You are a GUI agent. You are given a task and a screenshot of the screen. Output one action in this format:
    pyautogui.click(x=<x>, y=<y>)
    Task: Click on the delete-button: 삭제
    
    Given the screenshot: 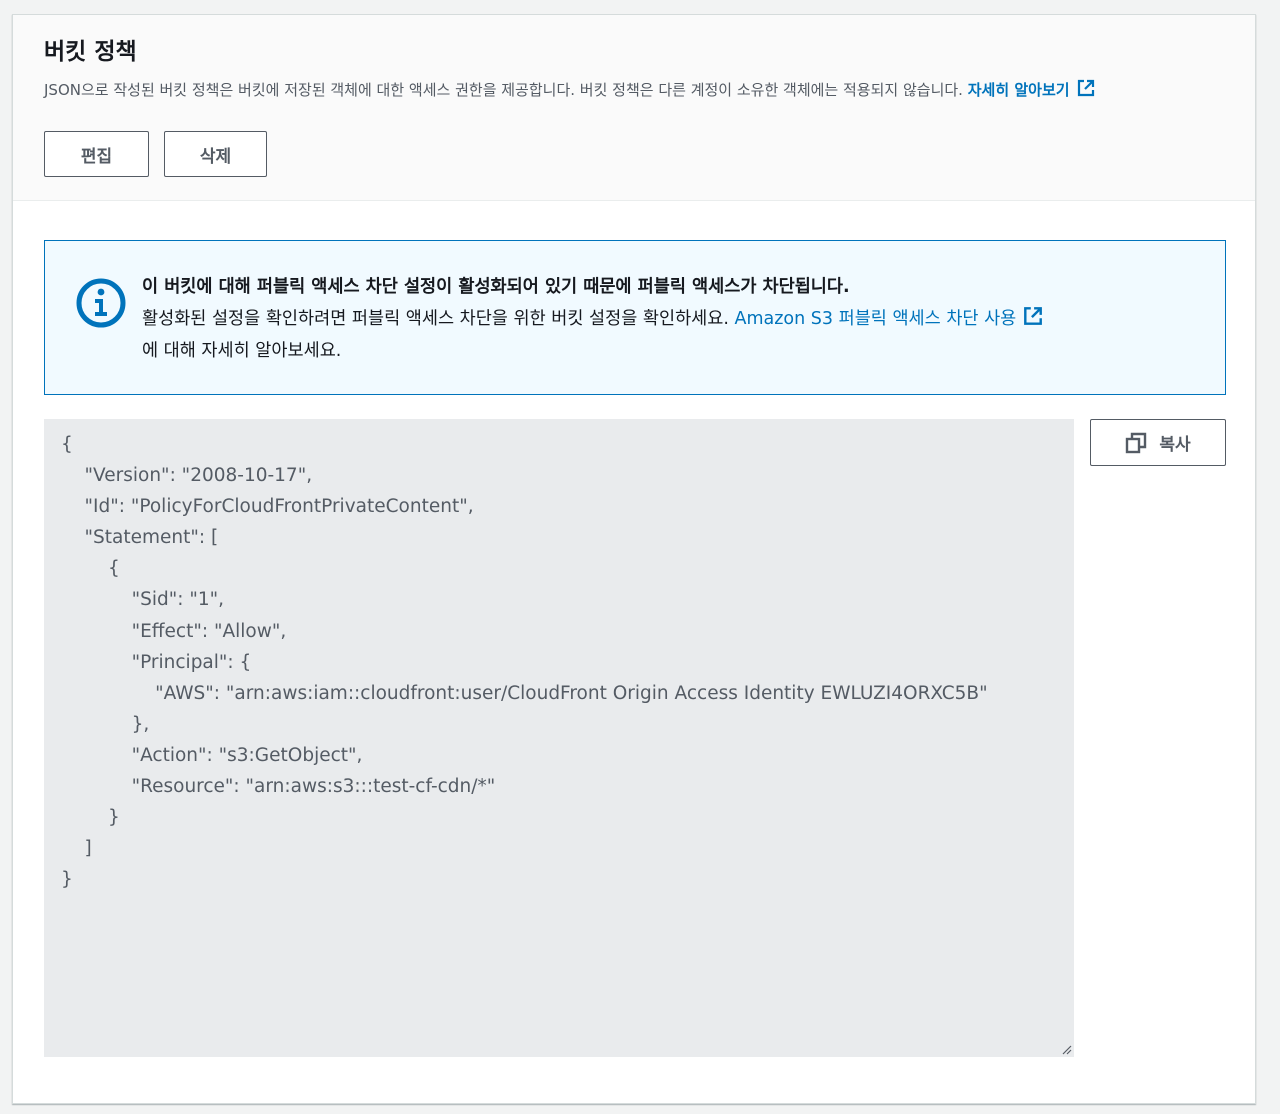 What is the action you would take?
    pyautogui.click(x=215, y=154)
    